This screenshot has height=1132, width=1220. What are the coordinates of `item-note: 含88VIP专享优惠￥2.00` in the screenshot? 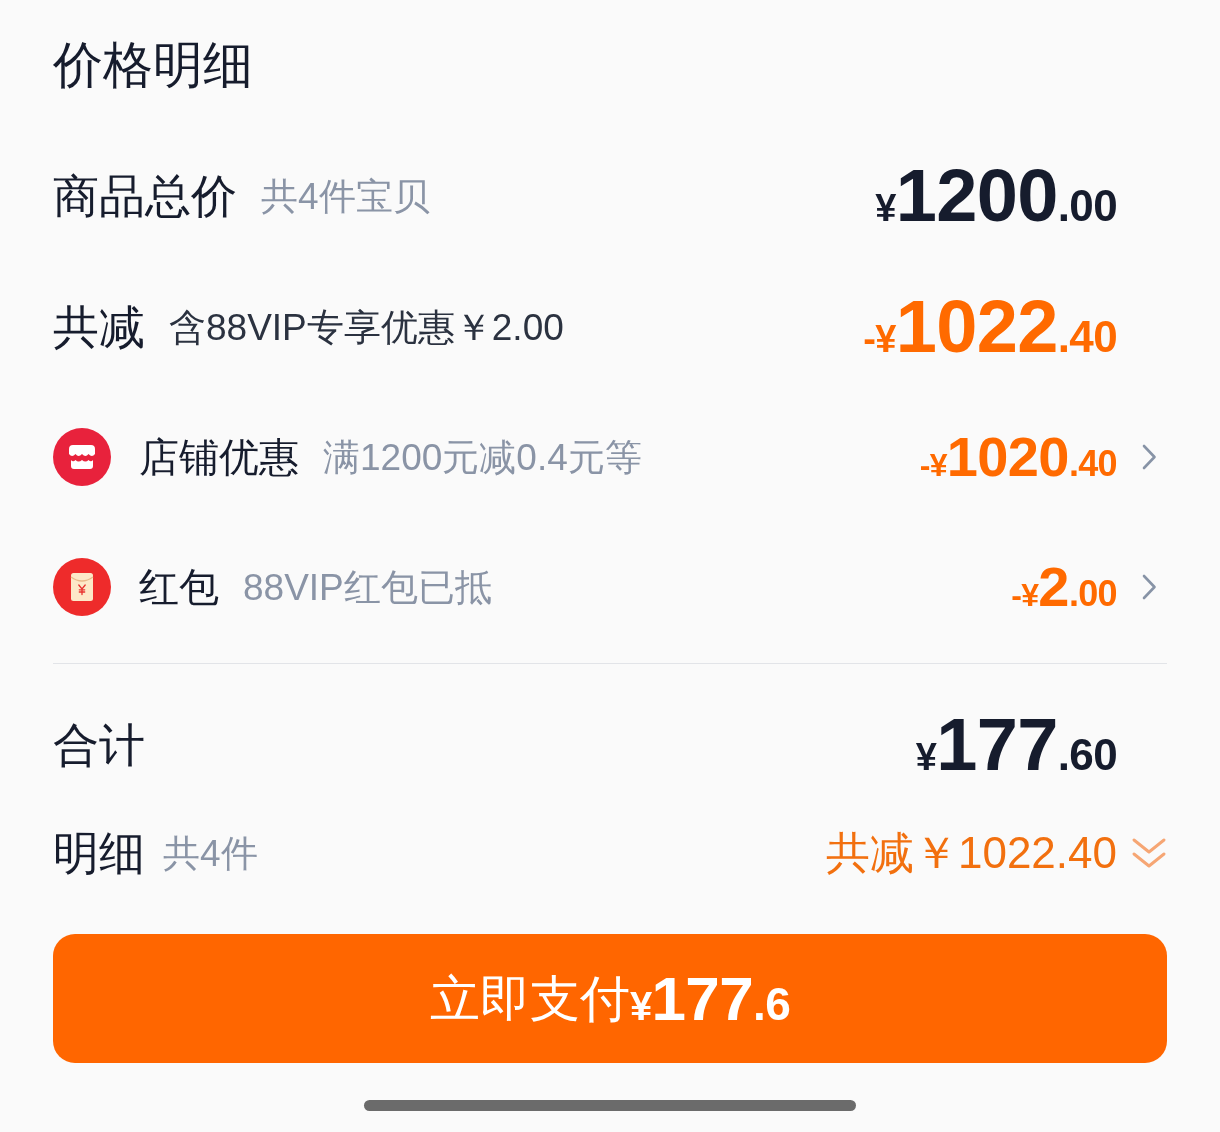 It's located at (366, 327).